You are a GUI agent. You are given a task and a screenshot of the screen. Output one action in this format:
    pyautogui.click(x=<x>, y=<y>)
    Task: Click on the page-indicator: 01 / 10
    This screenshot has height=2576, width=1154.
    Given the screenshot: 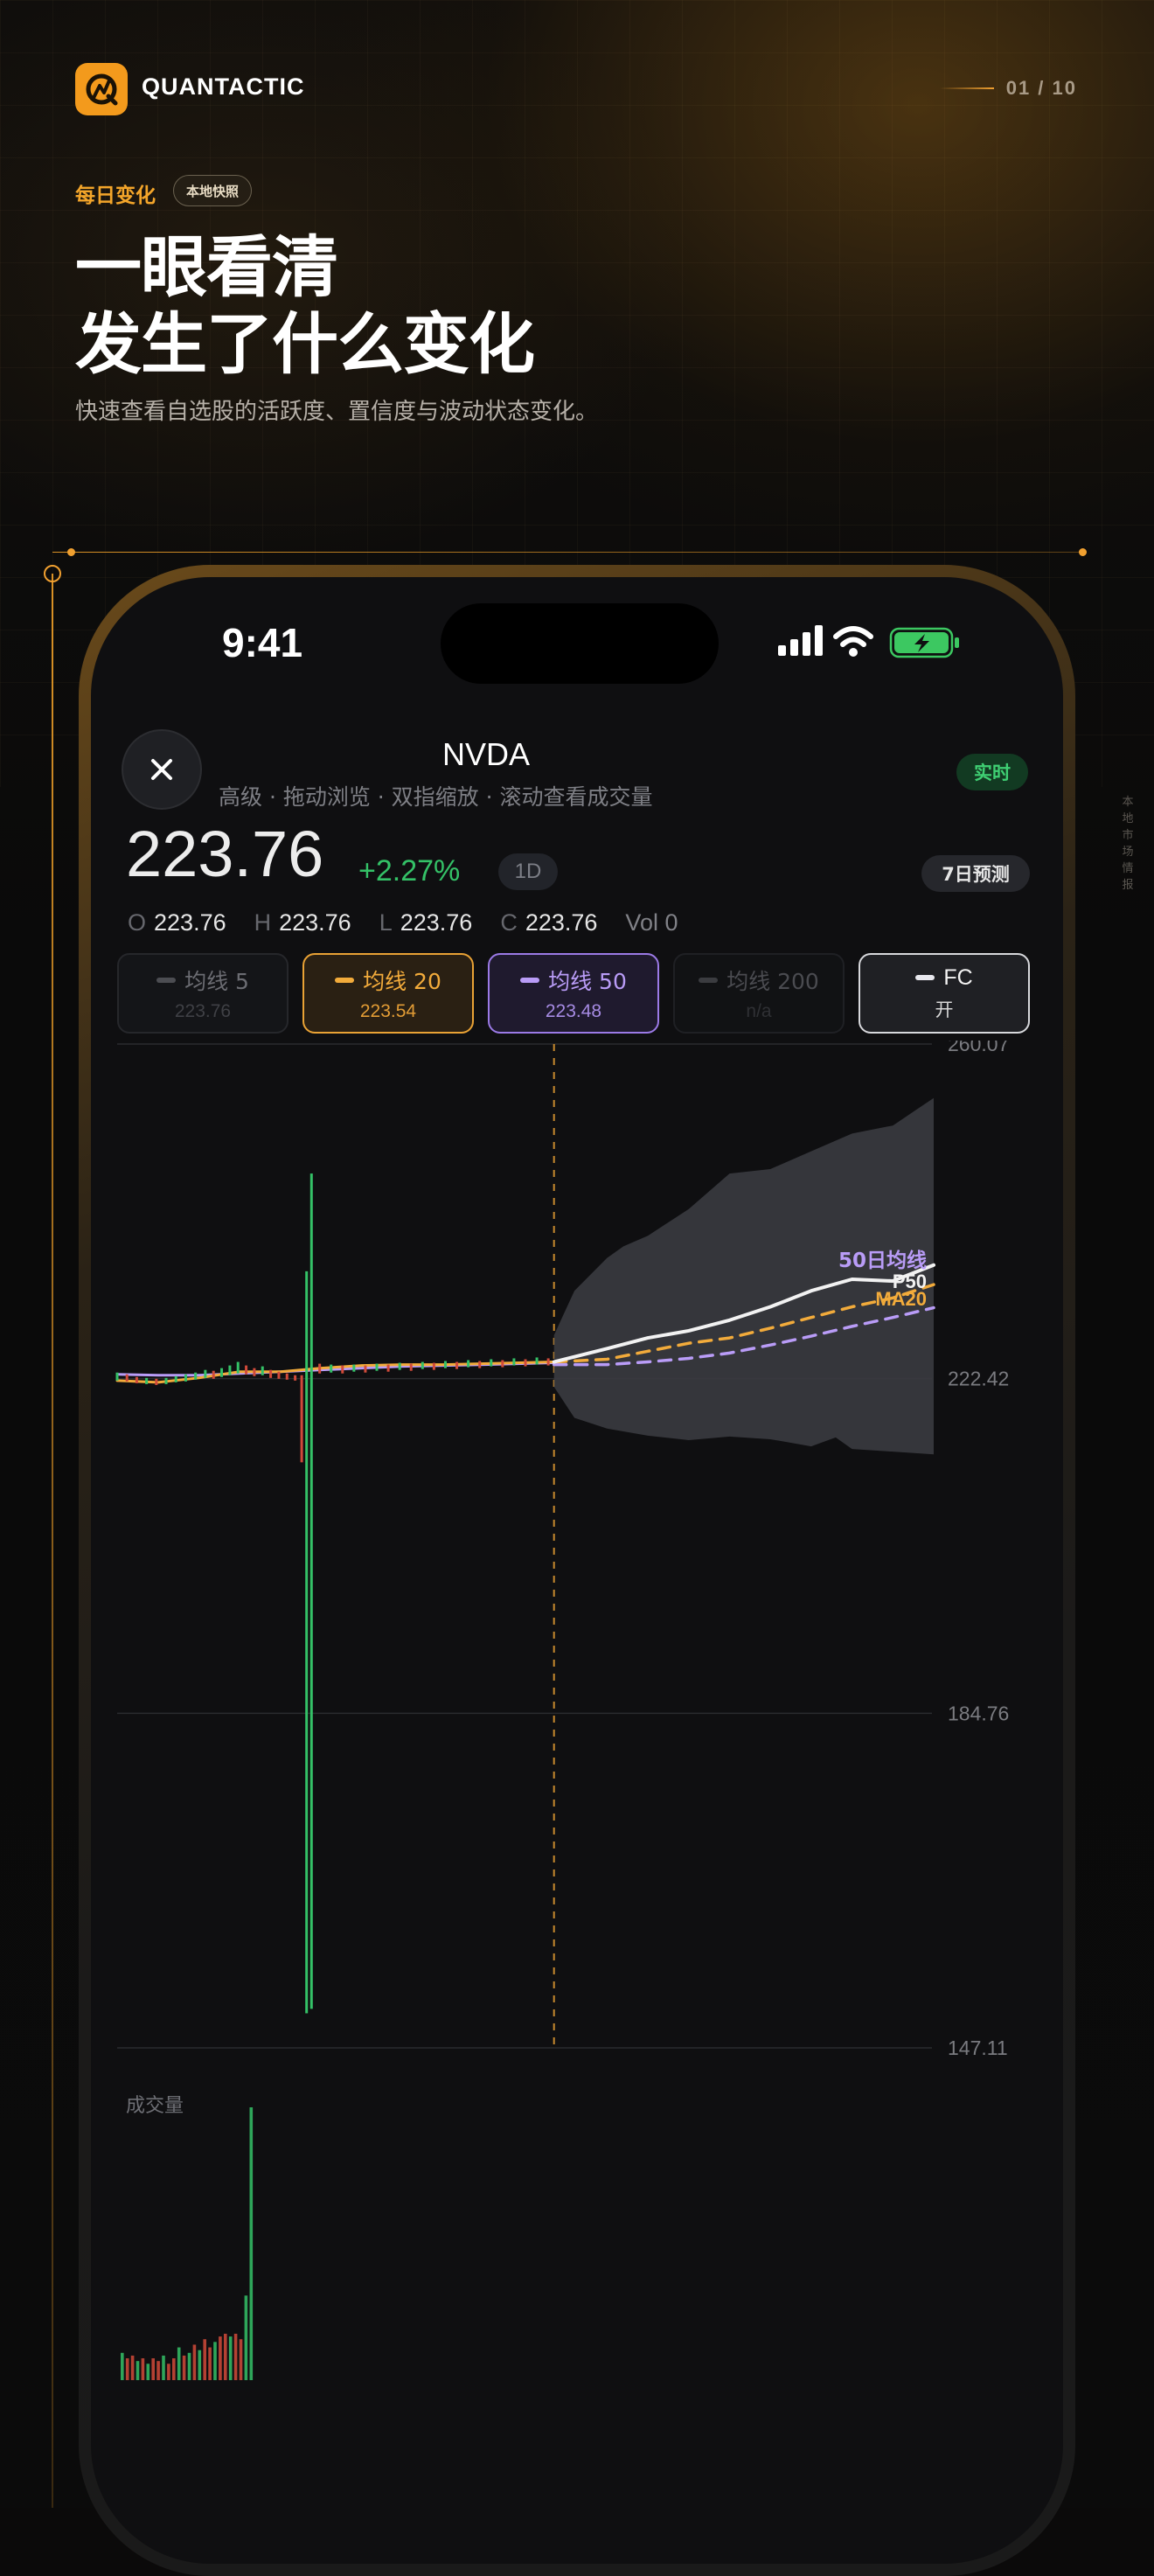 What is the action you would take?
    pyautogui.click(x=1008, y=88)
    